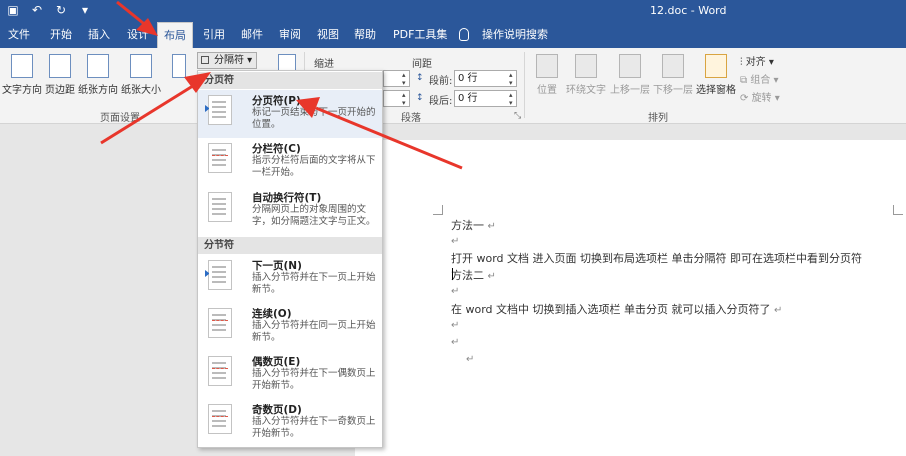 The height and width of the screenshot is (456, 906). Describe the element at coordinates (630, 66) in the screenshot. I see `bring-forward-icon` at that location.